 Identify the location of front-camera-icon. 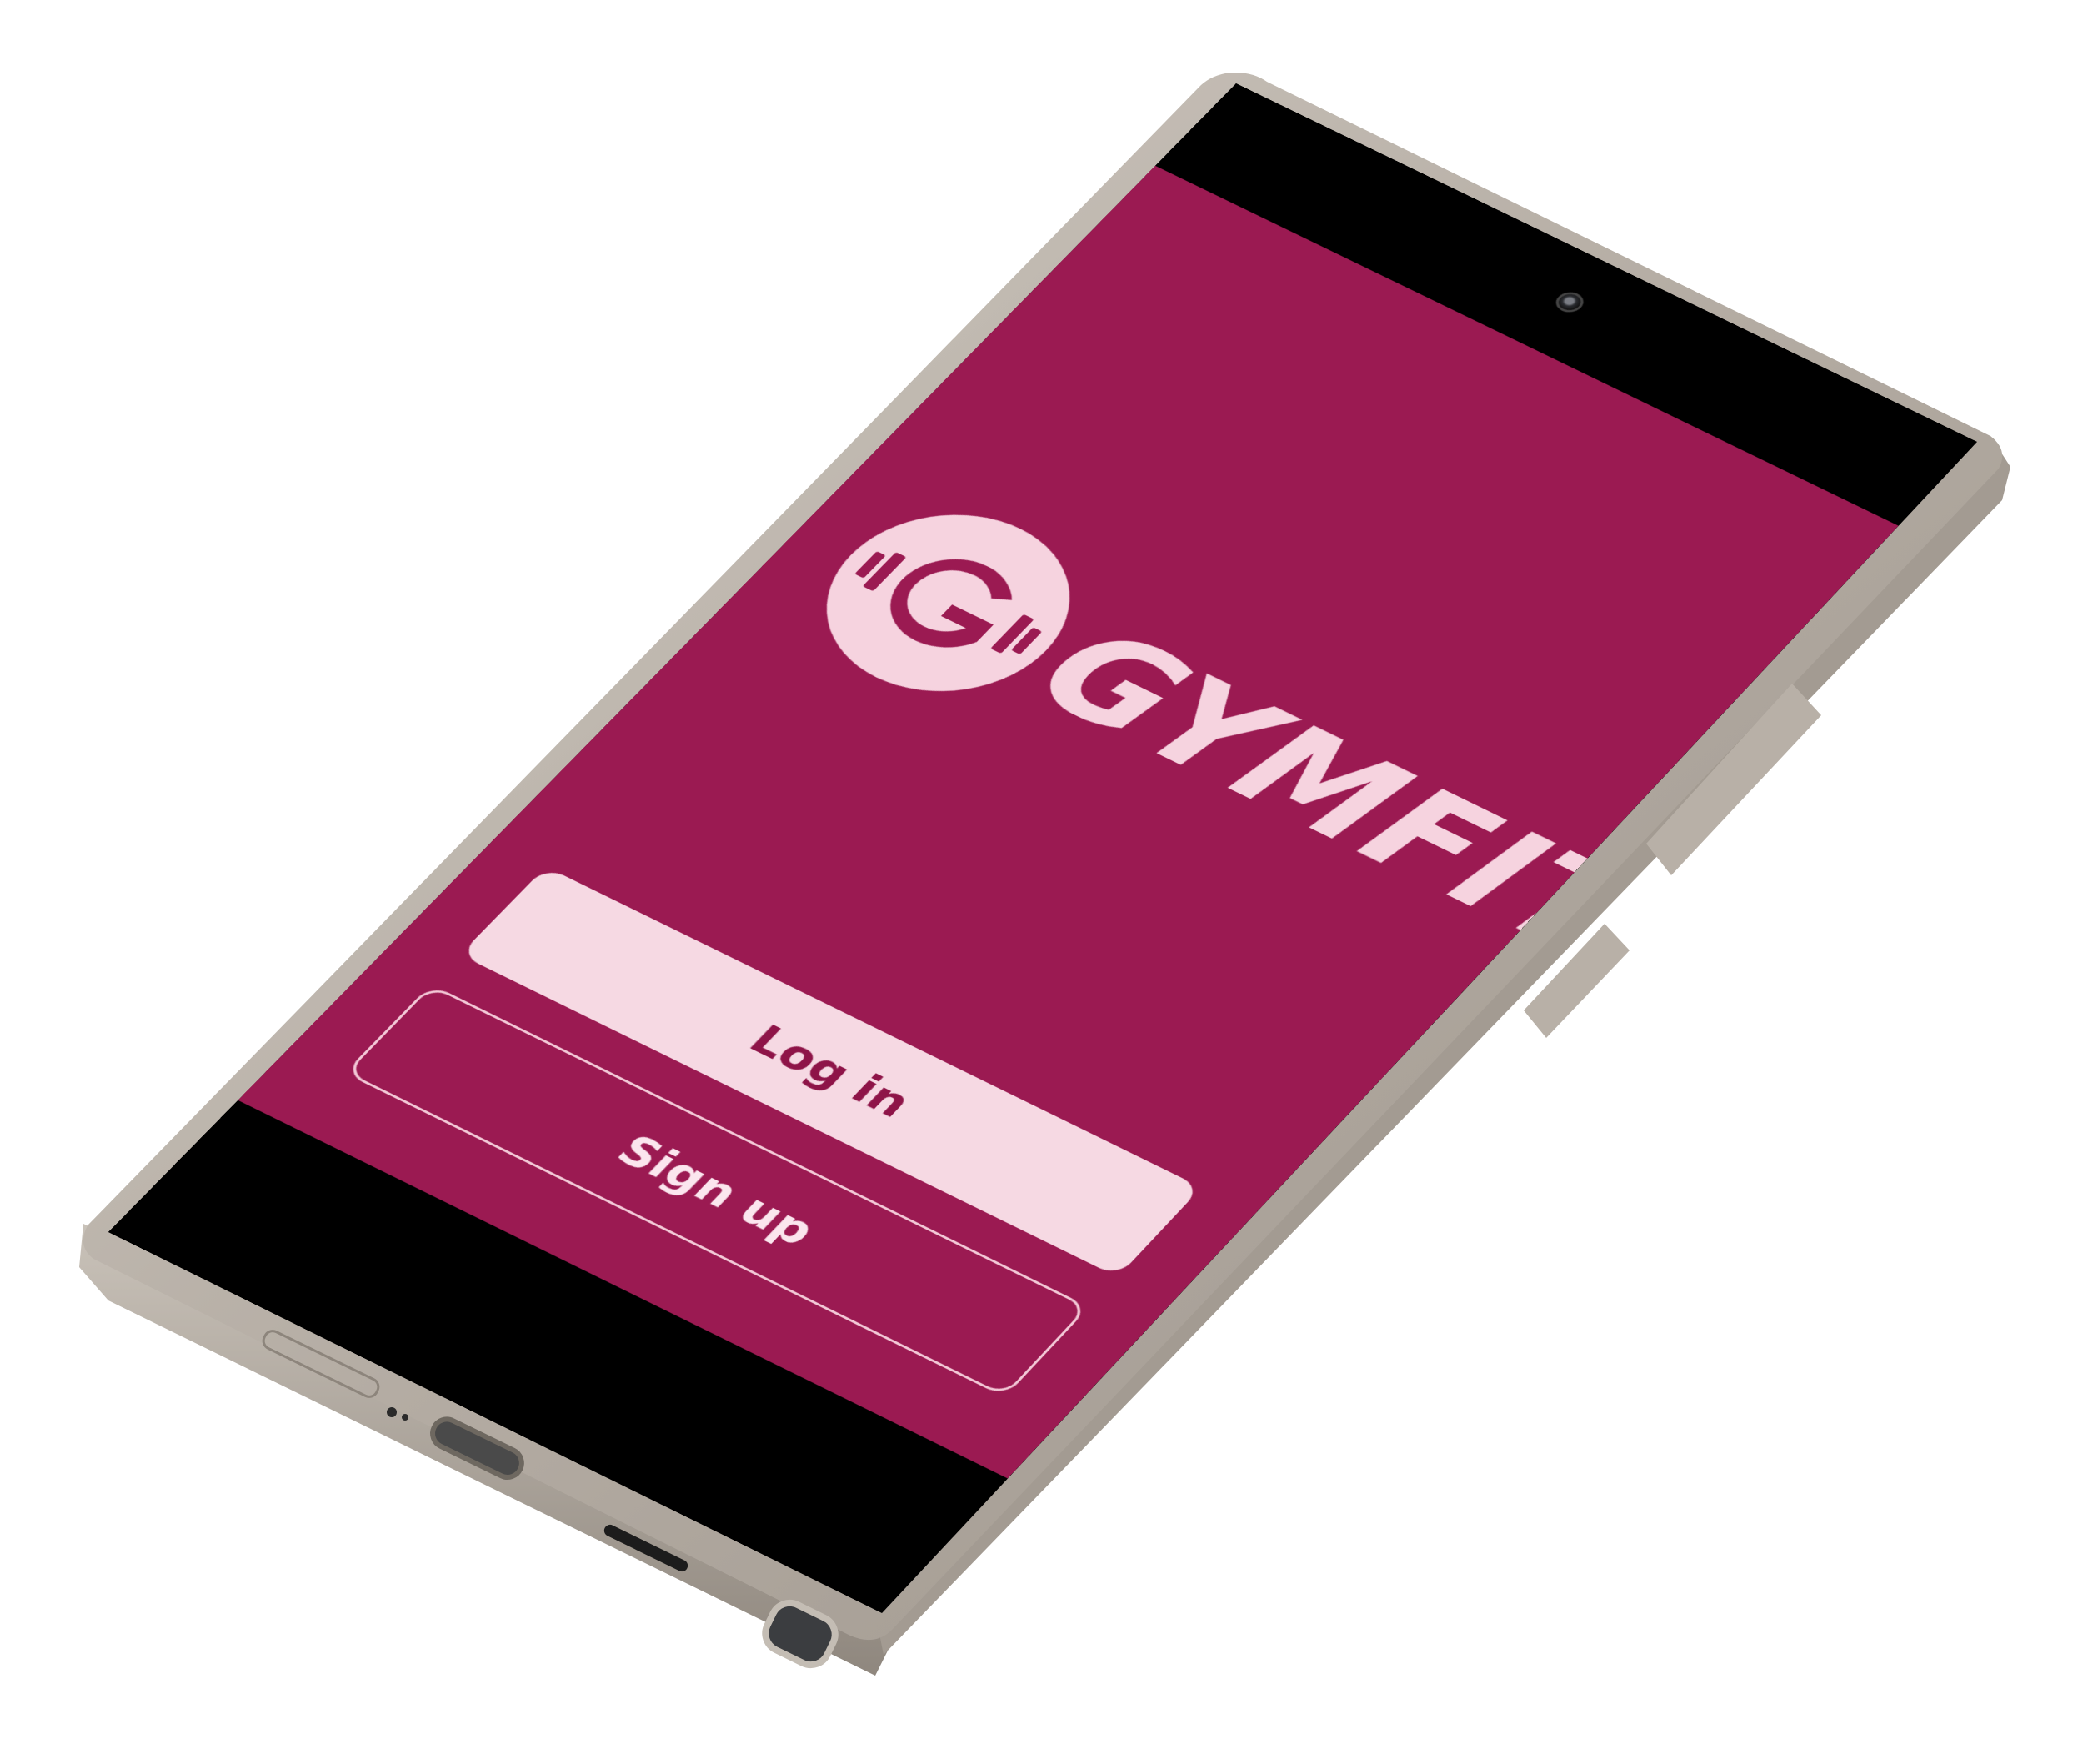
(1570, 302).